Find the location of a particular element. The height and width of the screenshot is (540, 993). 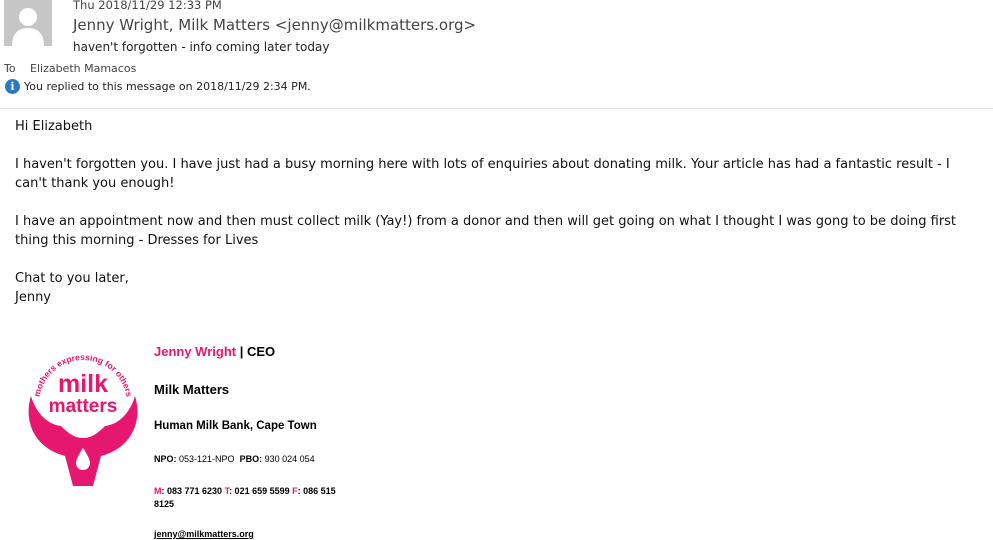

info-icon: i is located at coordinates (12, 86).